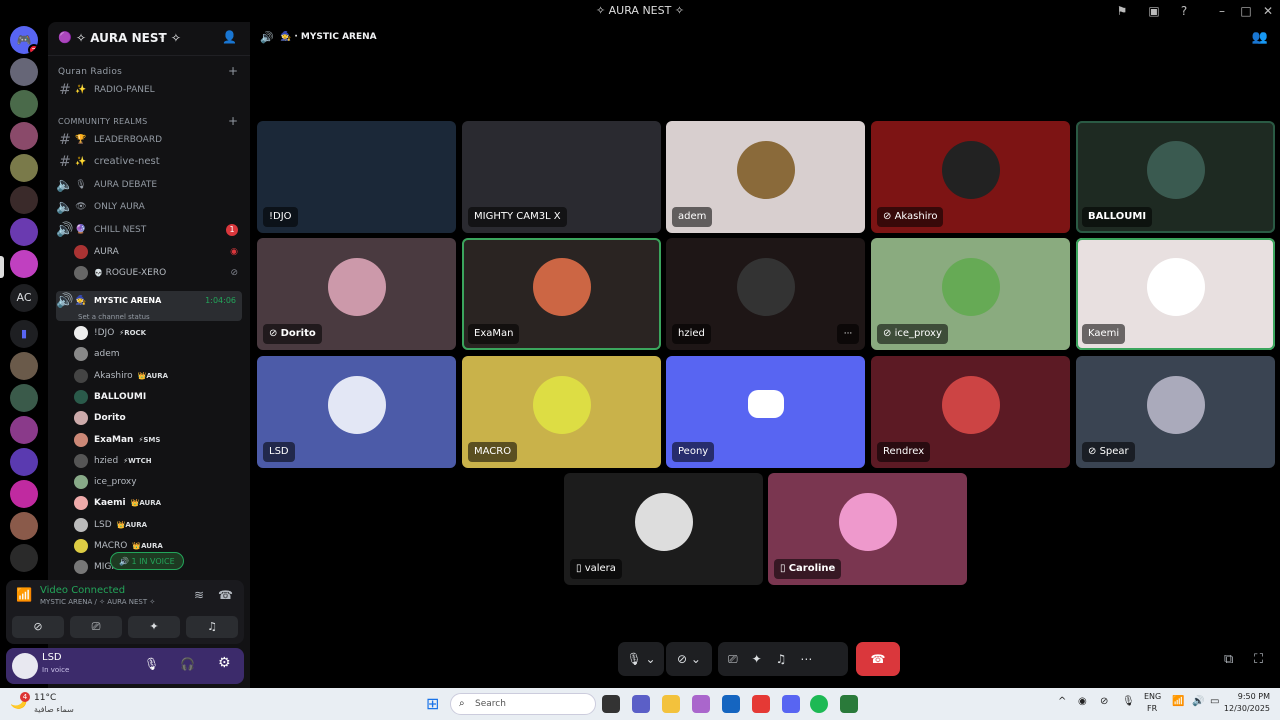 Image resolution: width=1280 pixels, height=720 pixels. I want to click on voice-user: BALLOUMI, so click(158, 397).